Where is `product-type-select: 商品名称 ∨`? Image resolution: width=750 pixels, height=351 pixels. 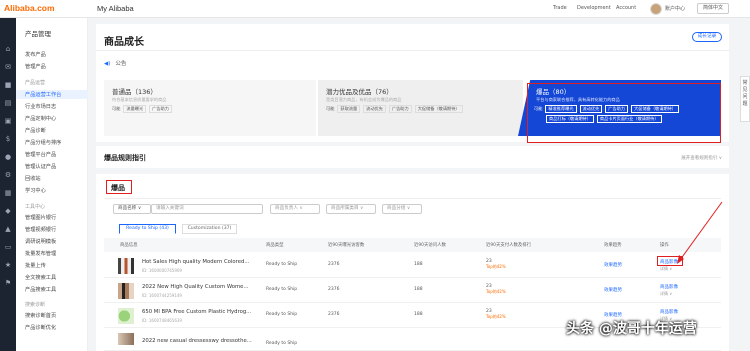 product-type-select: 商品名称 ∨ is located at coordinates (132, 209).